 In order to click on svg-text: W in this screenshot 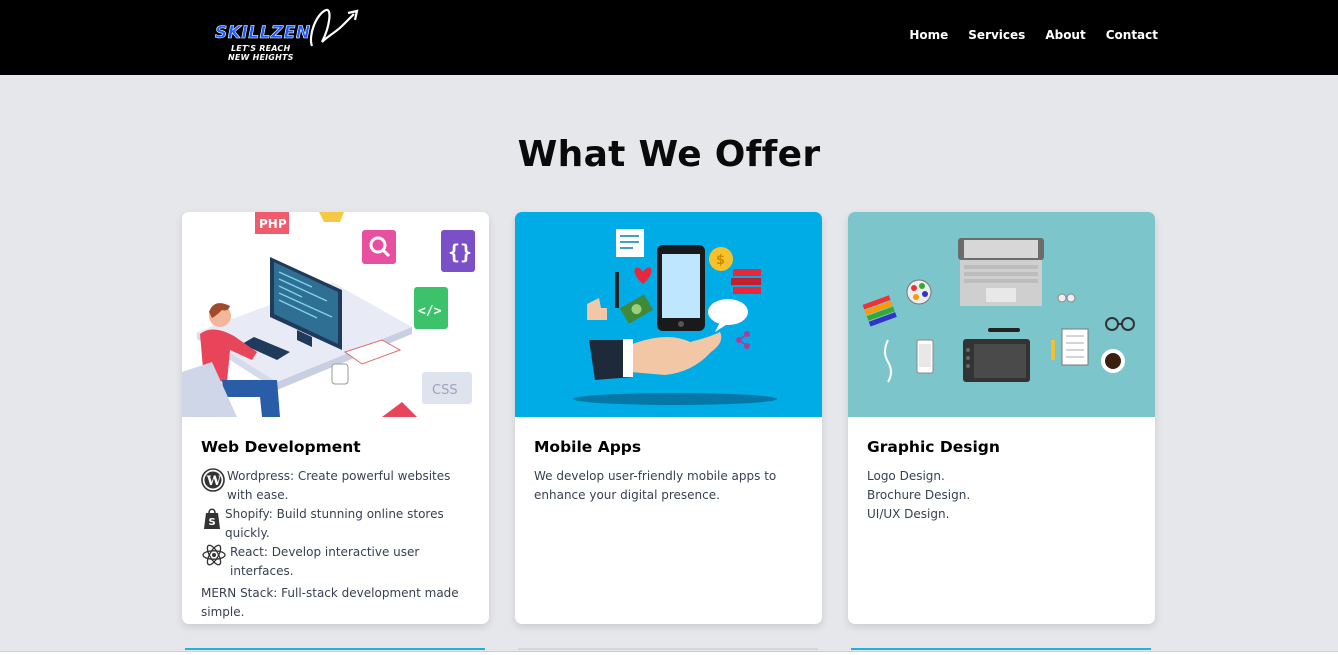, I will do `click(214, 481)`.